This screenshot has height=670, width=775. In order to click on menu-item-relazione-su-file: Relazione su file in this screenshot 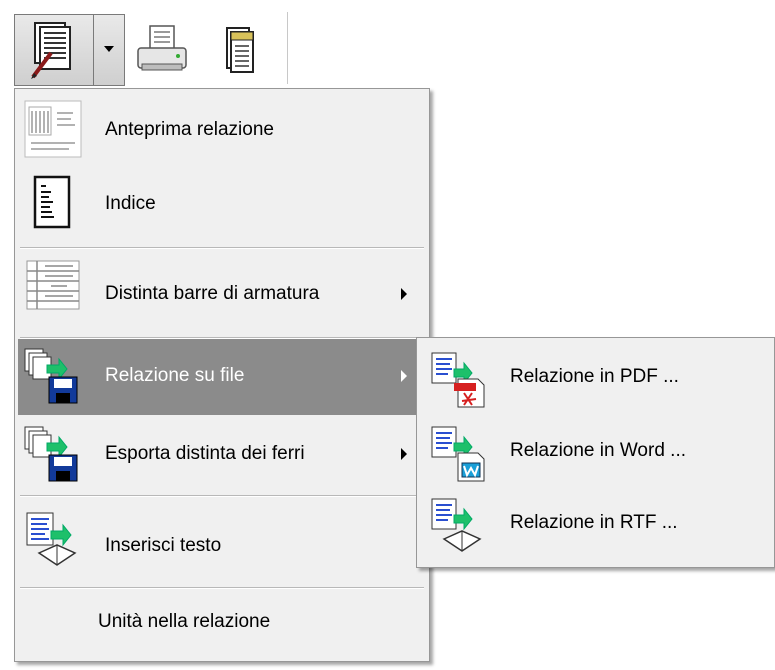, I will do `click(222, 377)`.